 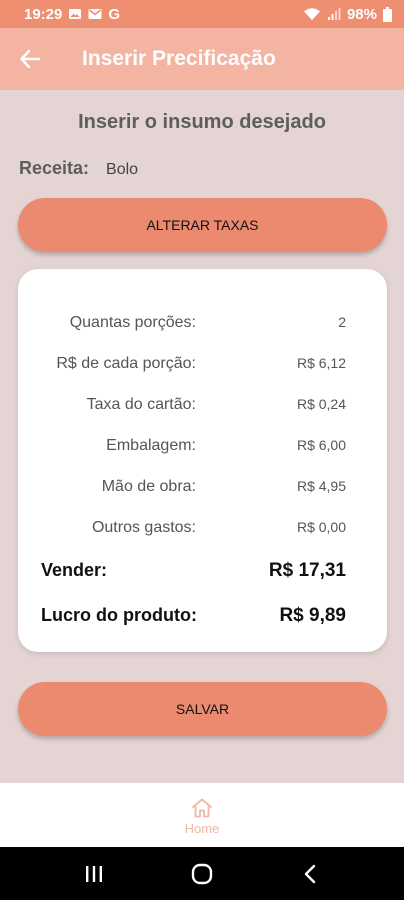 What do you see at coordinates (95, 14) in the screenshot?
I see `gmail-notification-icon` at bounding box center [95, 14].